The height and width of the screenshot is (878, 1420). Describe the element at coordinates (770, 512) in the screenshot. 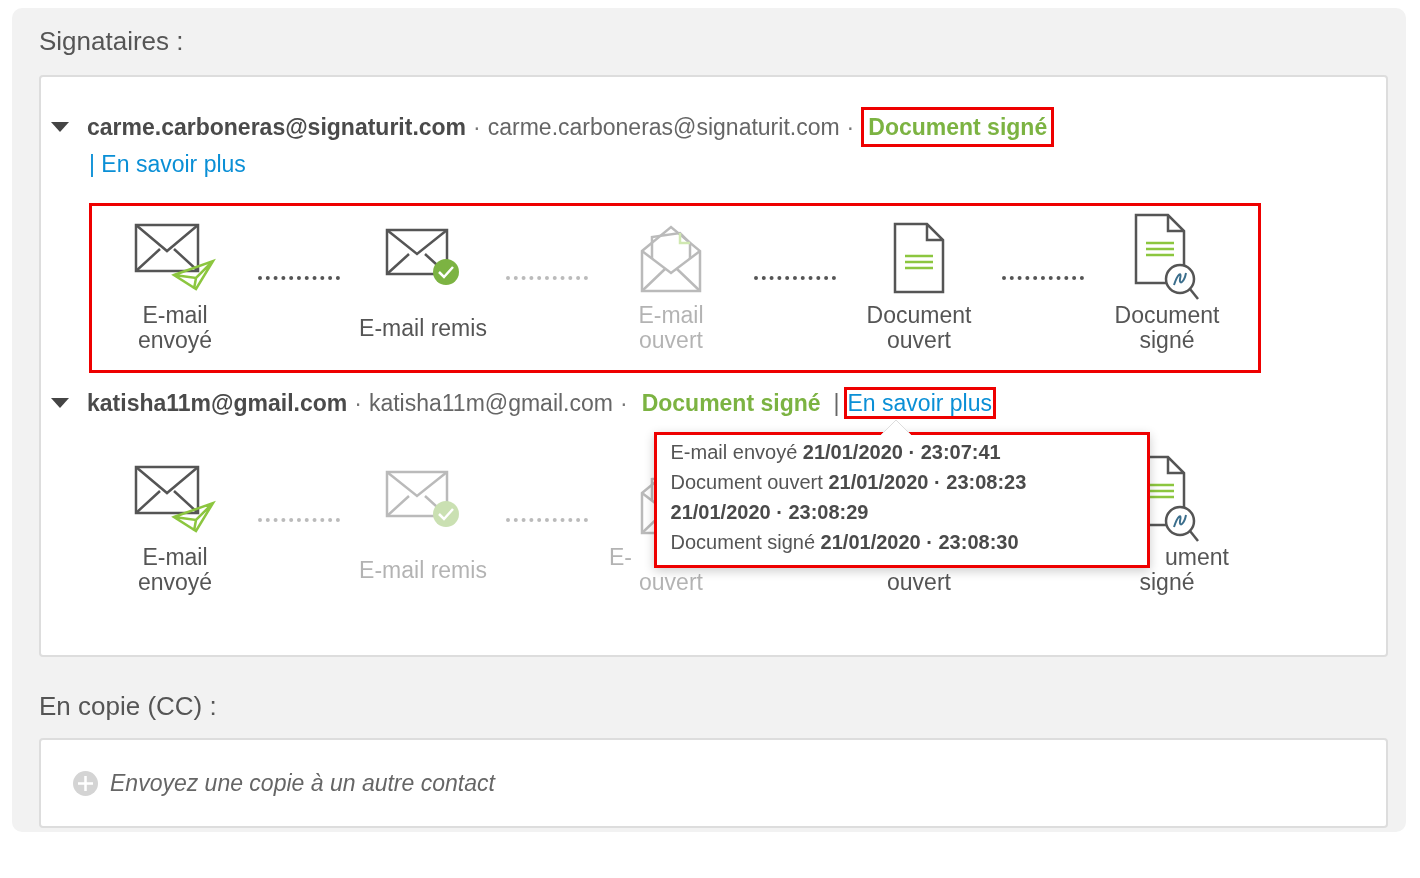

I see `popover-entry: 21/01/2020 · 23:08:29` at that location.